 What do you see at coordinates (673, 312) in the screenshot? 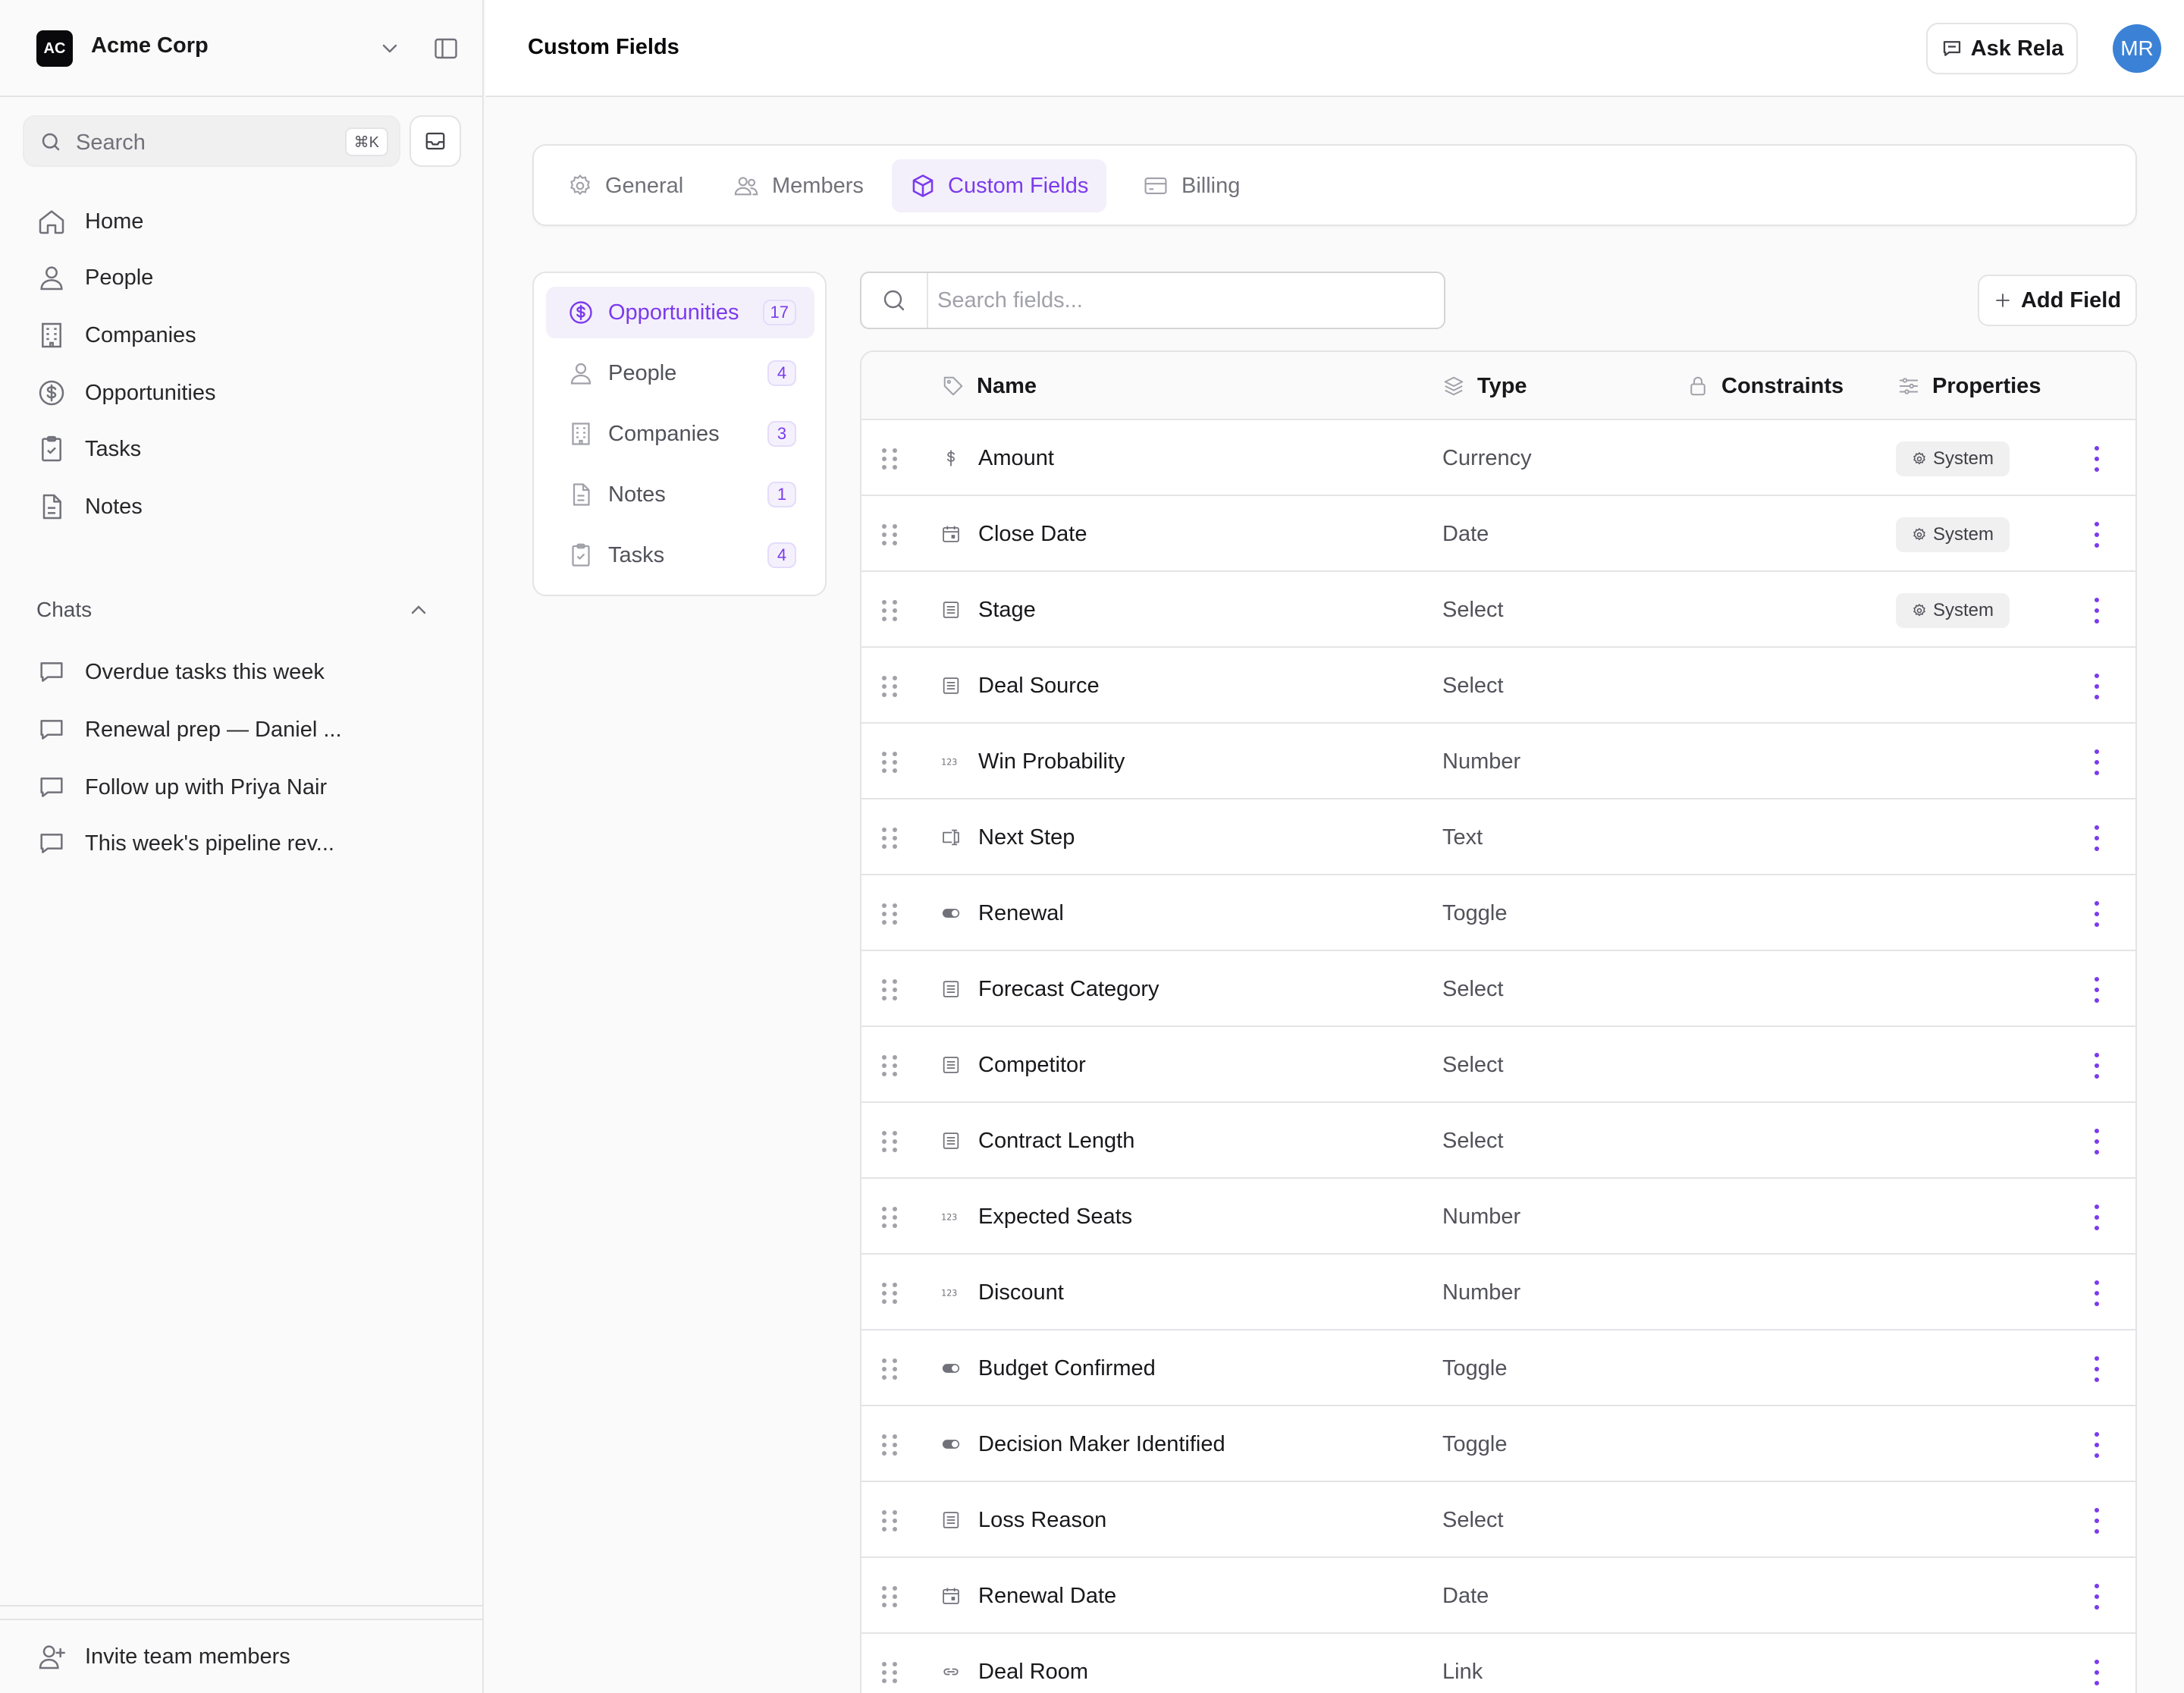
I see `object-label: Opportunities` at bounding box center [673, 312].